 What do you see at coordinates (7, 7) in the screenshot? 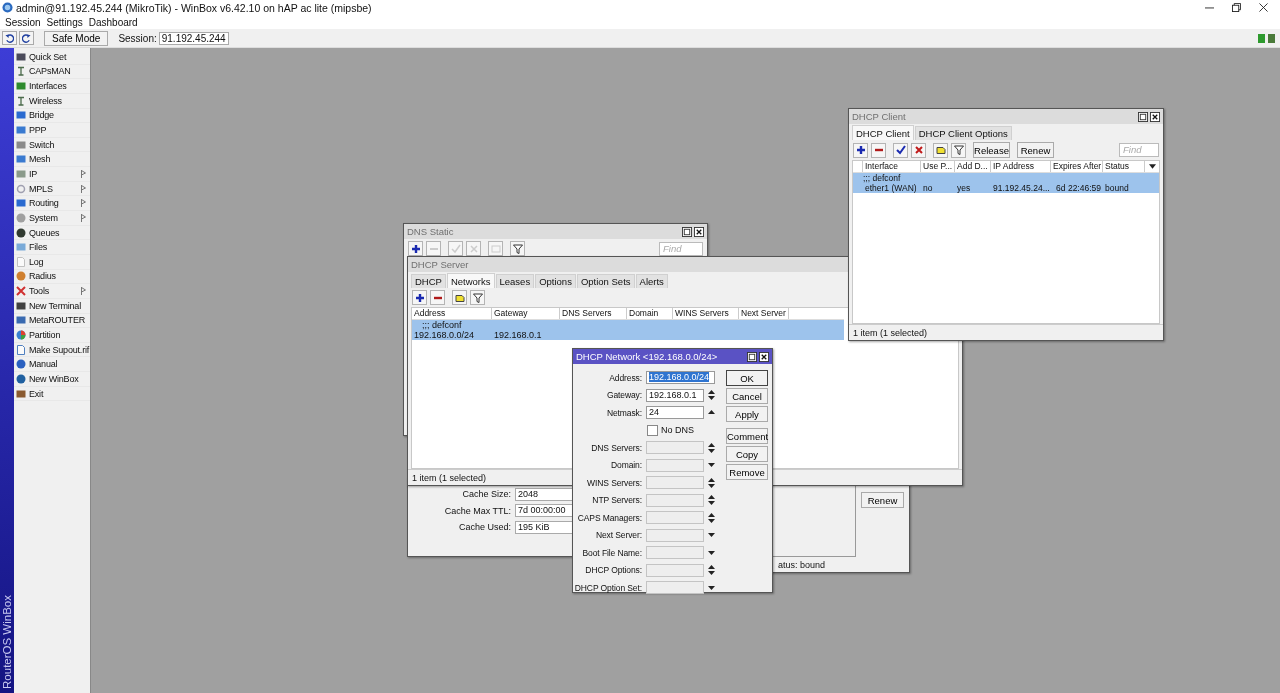
I see `app-icon` at bounding box center [7, 7].